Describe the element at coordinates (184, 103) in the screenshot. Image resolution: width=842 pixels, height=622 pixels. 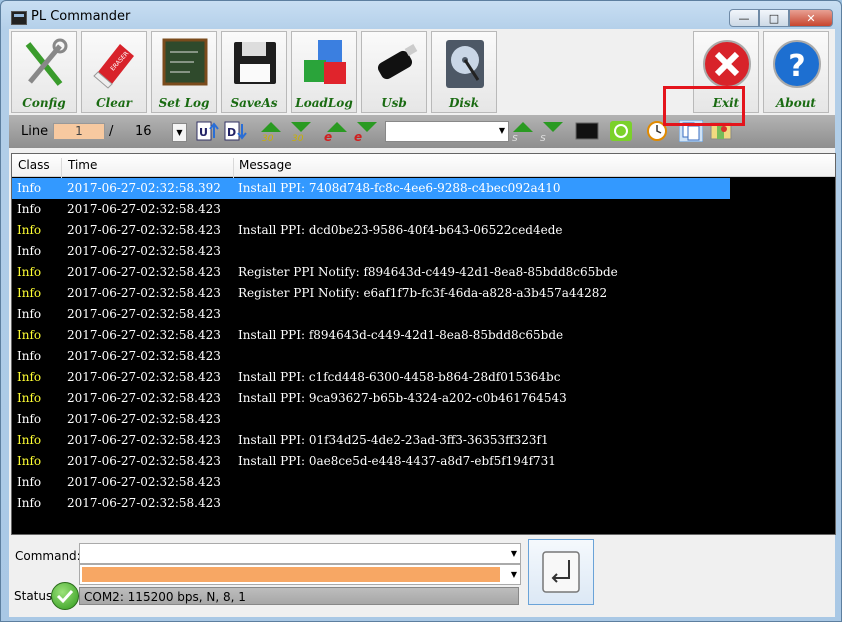
I see `set-log-label: Set Log` at that location.